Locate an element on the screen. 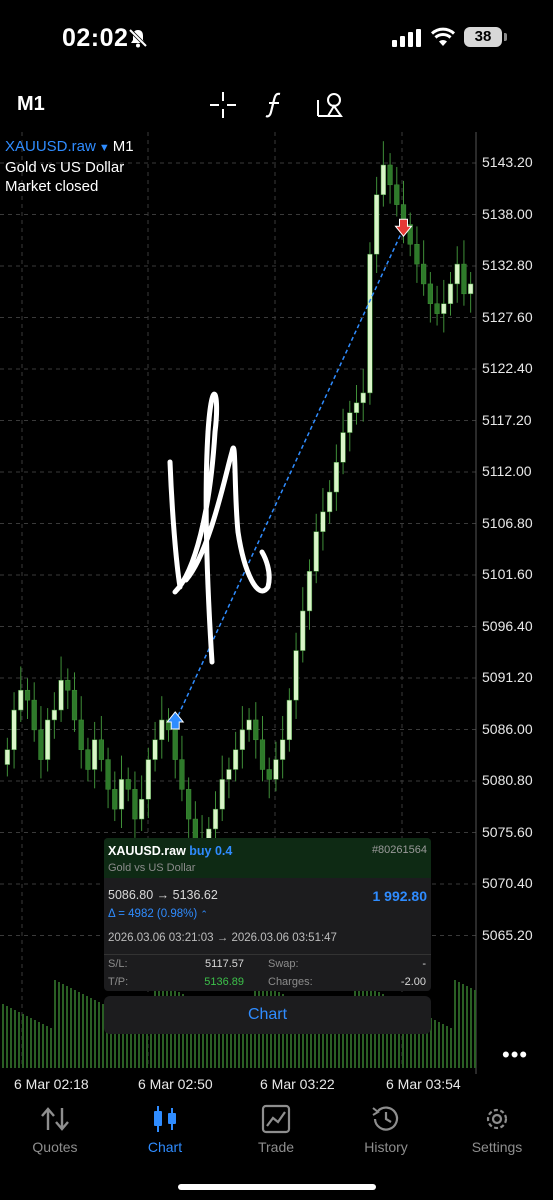 This screenshot has width=553, height=1200. sl-value: 5117.57 is located at coordinates (224, 964).